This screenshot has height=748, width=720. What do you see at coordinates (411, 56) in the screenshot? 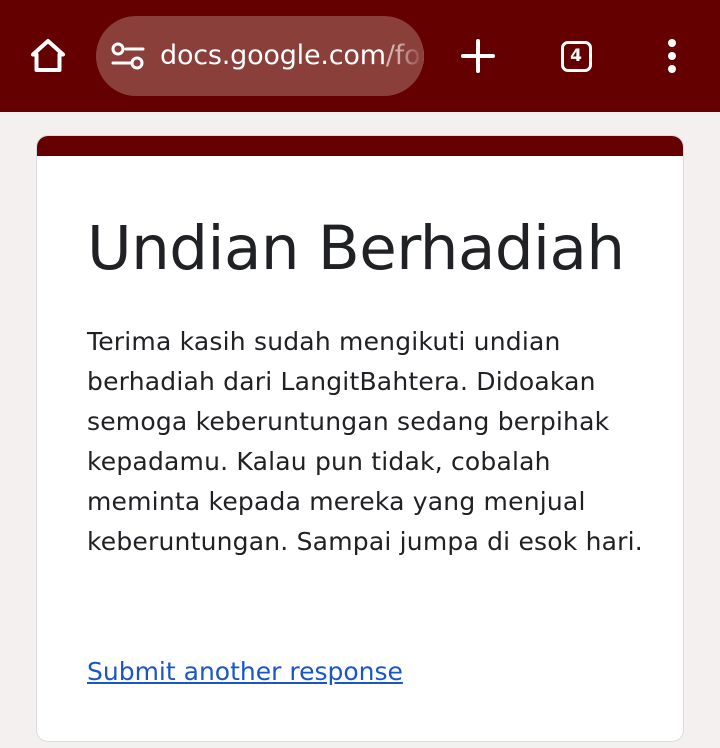
I see `url-fade` at bounding box center [411, 56].